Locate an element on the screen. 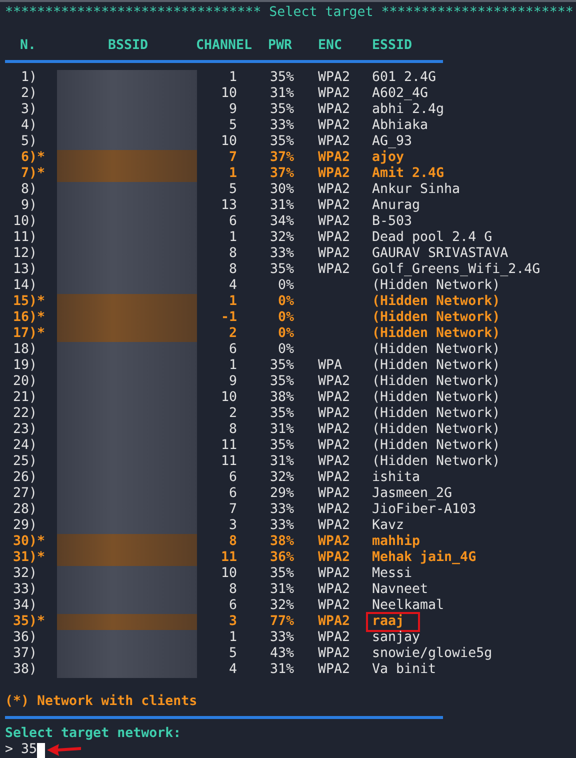 Image resolution: width=576 pixels, height=758 pixels. essid-cell: 601 2.4G is located at coordinates (404, 78).